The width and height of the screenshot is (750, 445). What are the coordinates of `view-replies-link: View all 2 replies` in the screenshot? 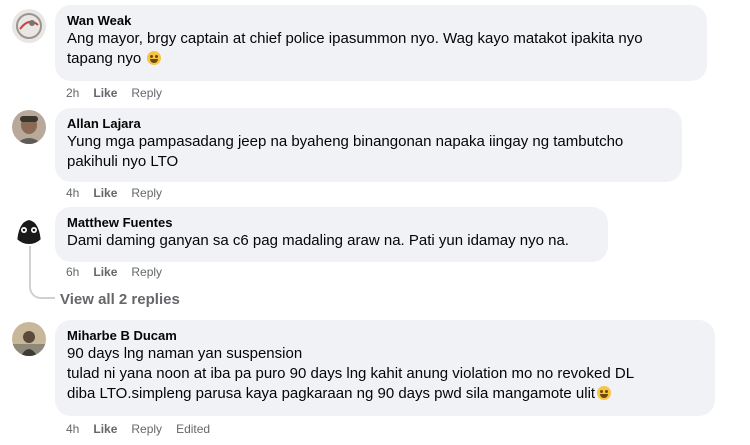 It's located at (120, 299).